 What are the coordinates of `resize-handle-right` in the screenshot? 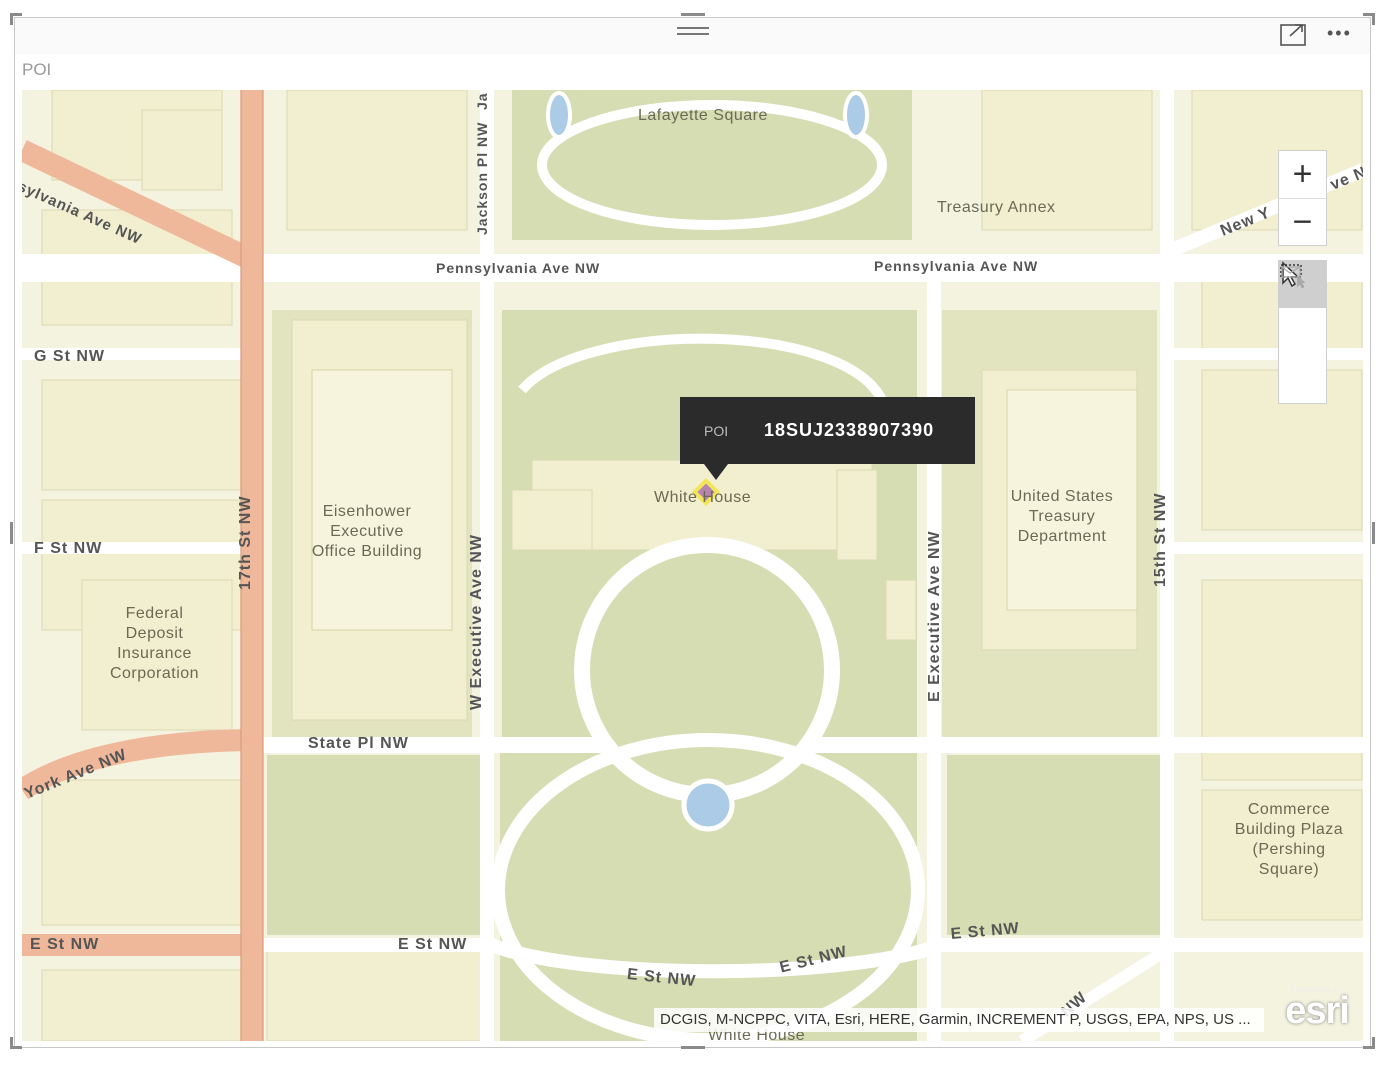 It's located at (1373, 533).